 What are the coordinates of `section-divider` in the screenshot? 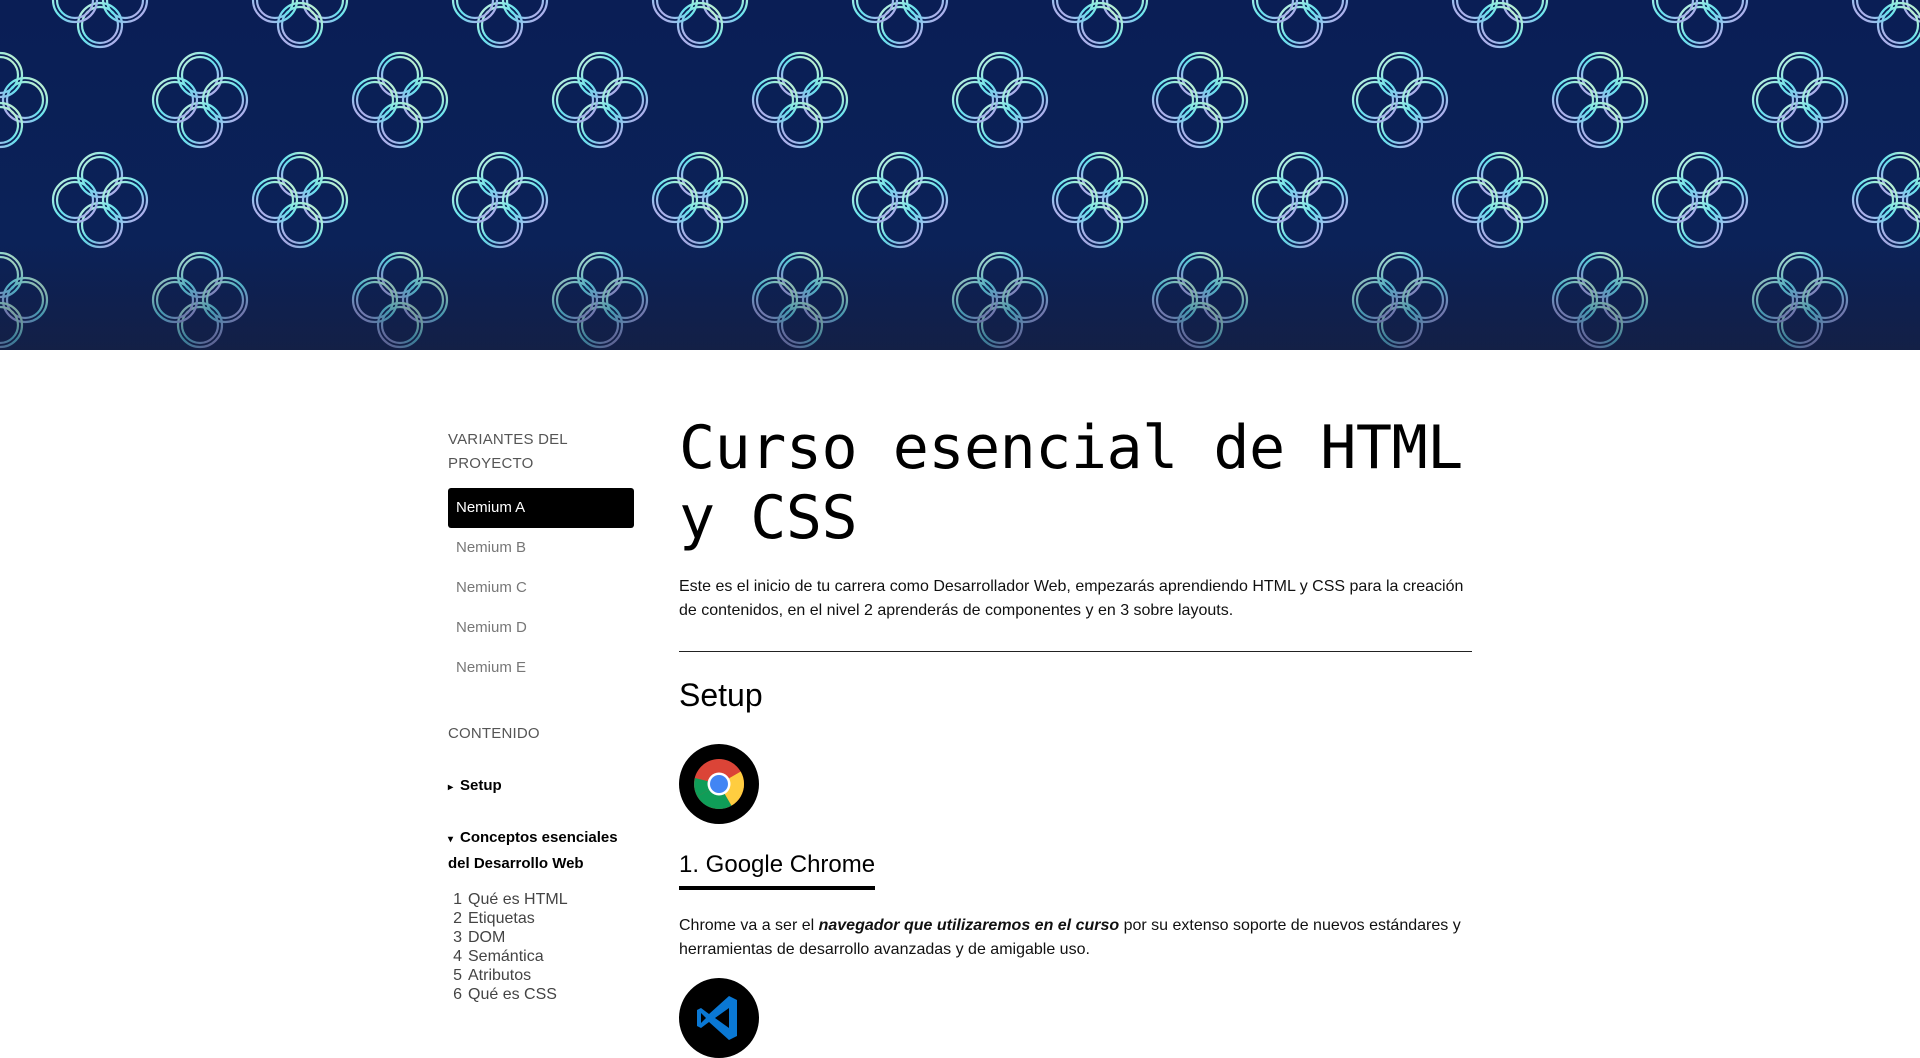 It's located at (1075, 651).